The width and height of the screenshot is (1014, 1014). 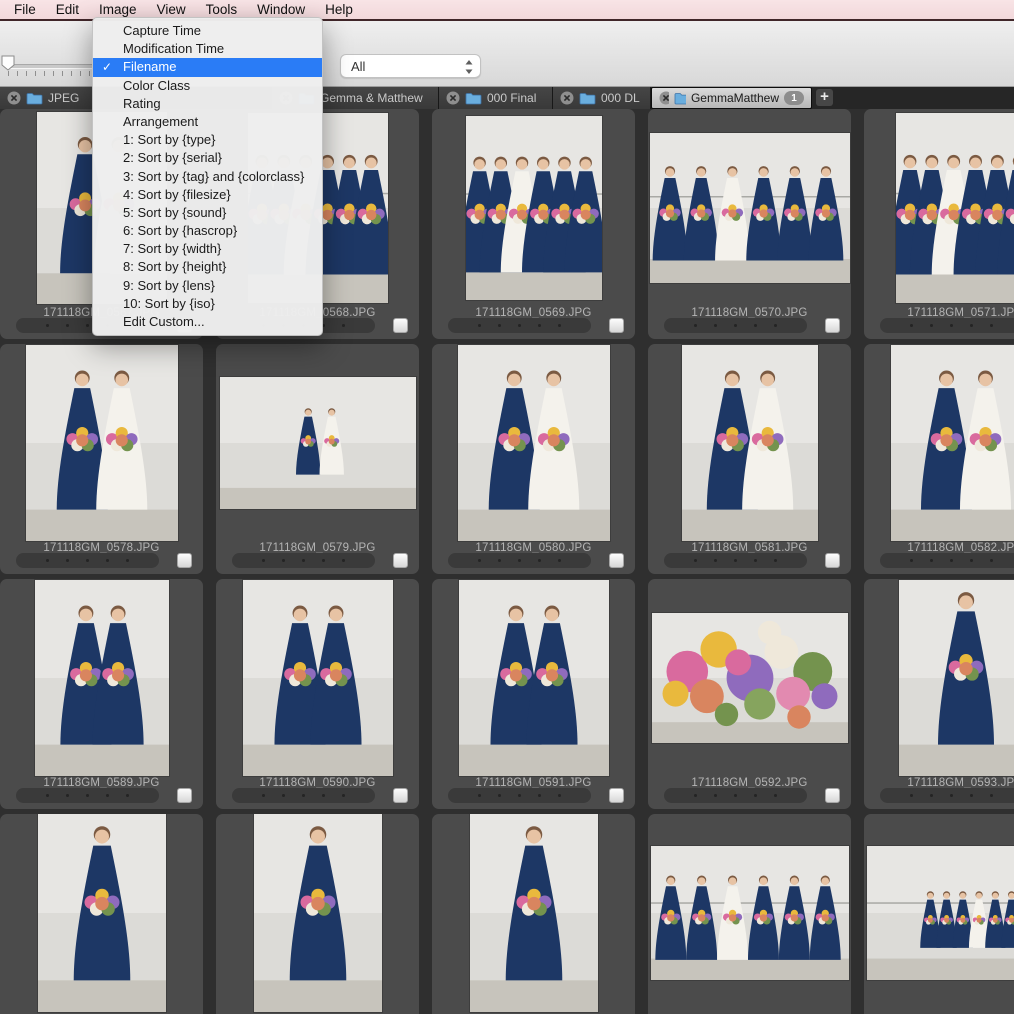 What do you see at coordinates (339, 9) in the screenshot?
I see `menubar-item-help: Help` at bounding box center [339, 9].